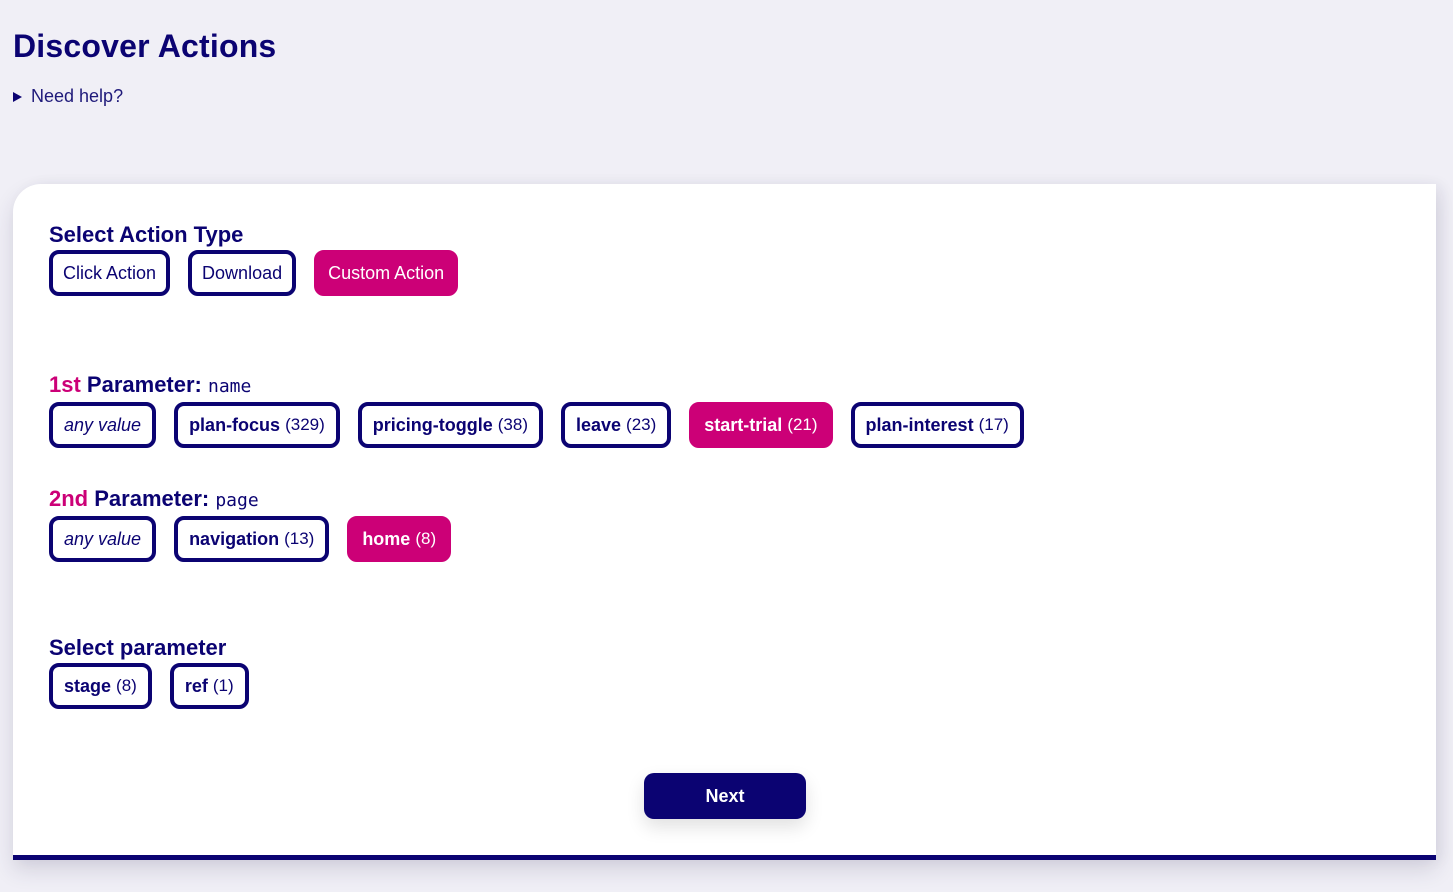  I want to click on parameter-option: ref (1), so click(209, 686).